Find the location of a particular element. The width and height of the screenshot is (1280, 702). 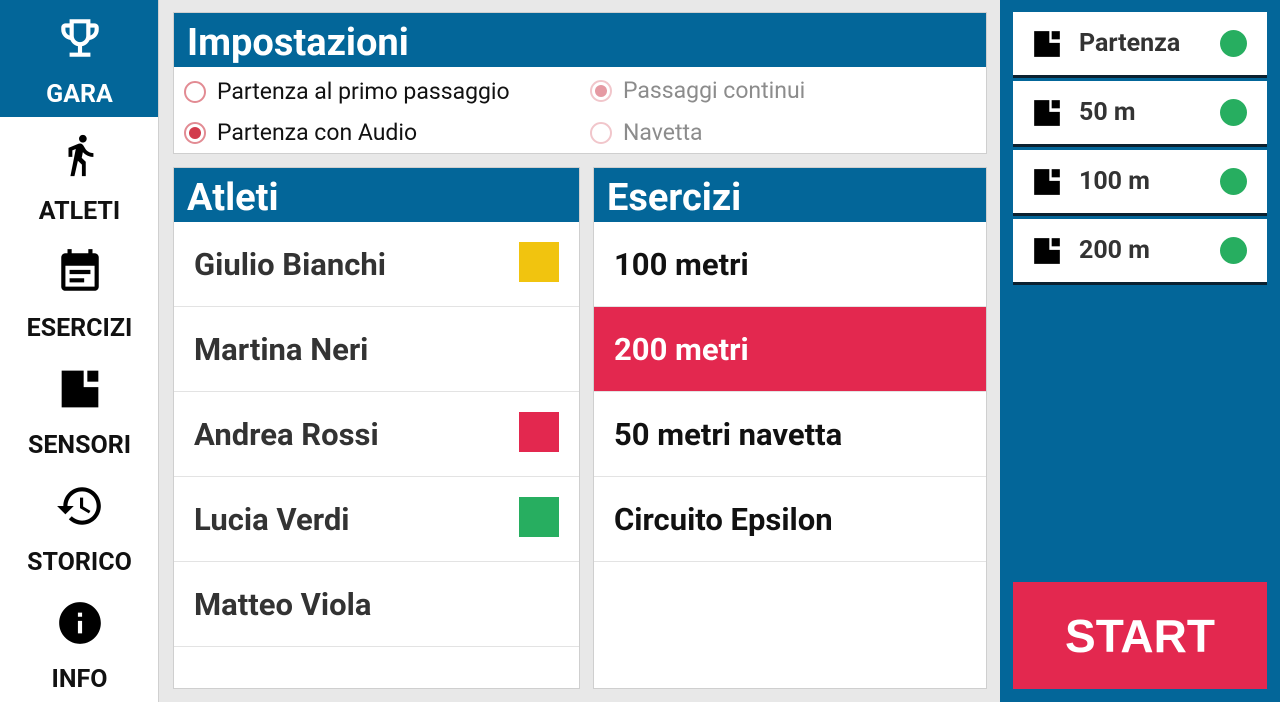

exercise-row: 100 metri is located at coordinates (790, 264).